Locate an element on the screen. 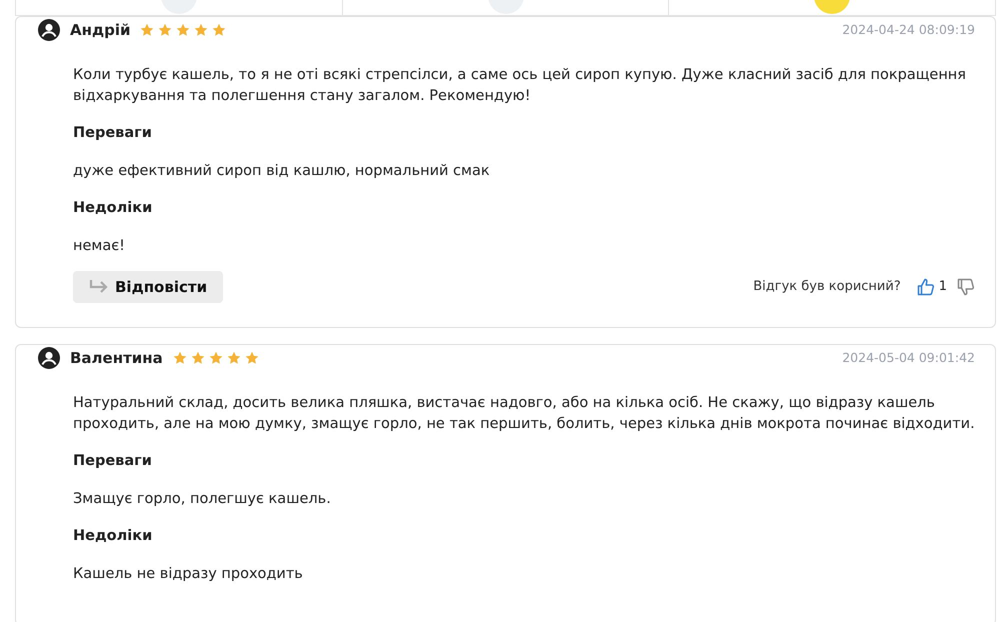 Image resolution: width=1000 pixels, height=622 pixels. pros-text: дуже ефективний сироп від кашлю, нормальний смак is located at coordinates (282, 171).